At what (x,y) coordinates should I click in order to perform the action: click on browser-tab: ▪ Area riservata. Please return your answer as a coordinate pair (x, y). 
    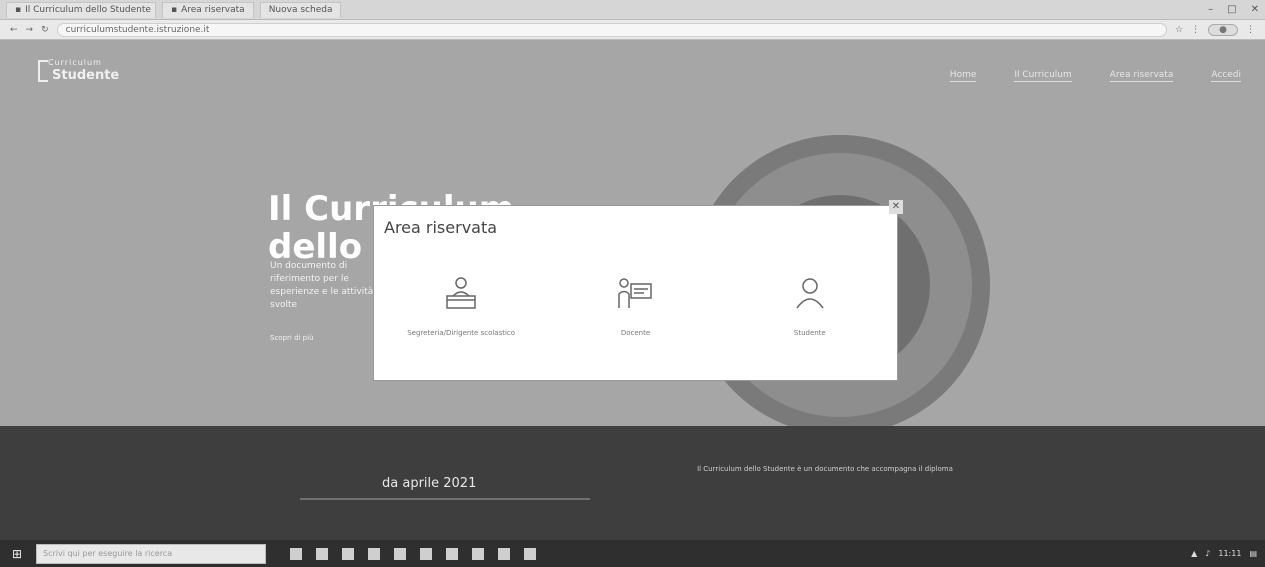
    Looking at the image, I should click on (208, 9).